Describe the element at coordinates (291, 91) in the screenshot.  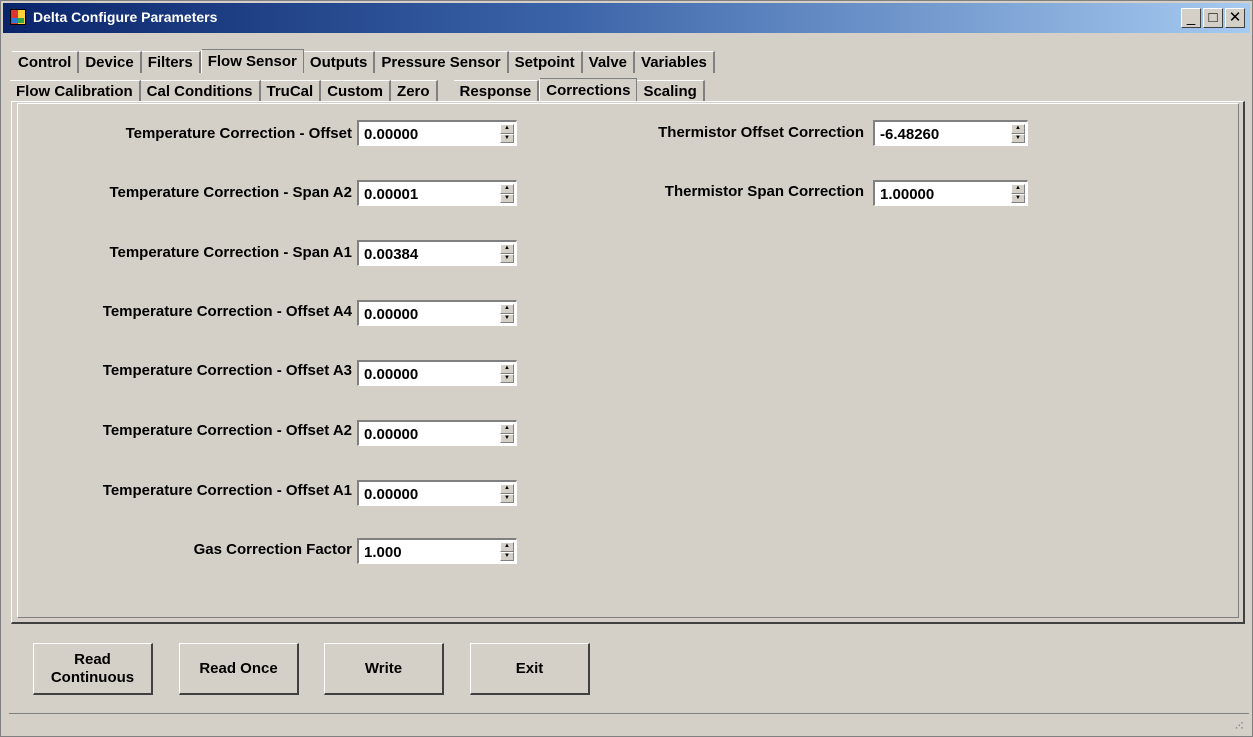
I see `subtab-trucal: TruCal` at that location.